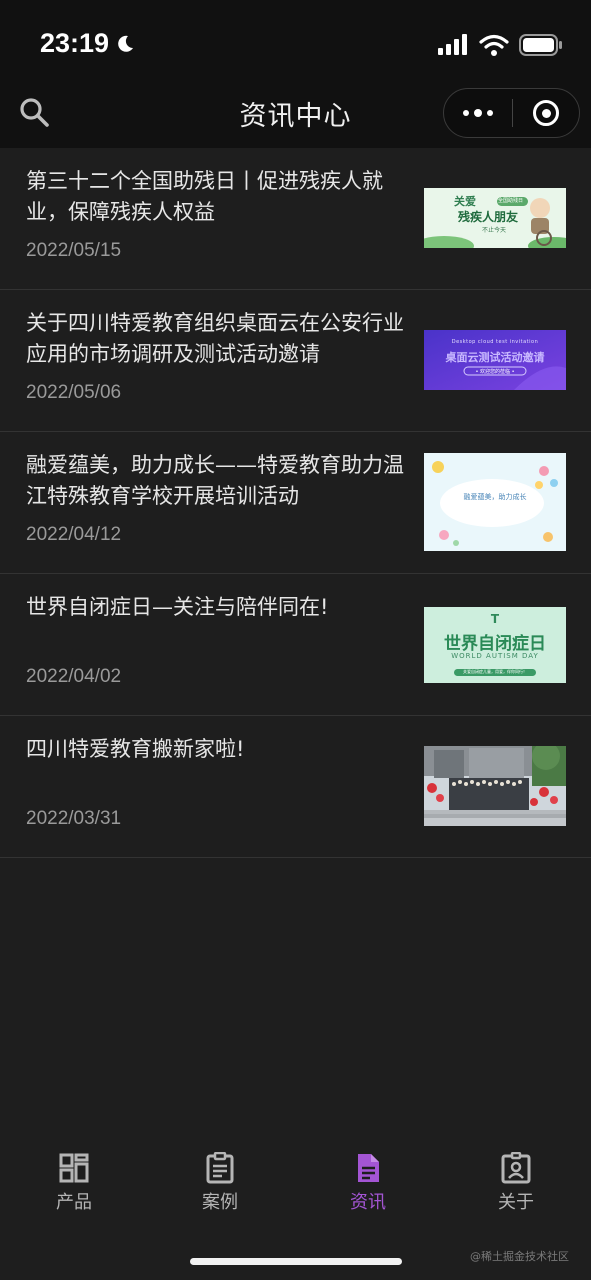  I want to click on thumb-text: 融爱蕴美，助力成长, so click(495, 497).